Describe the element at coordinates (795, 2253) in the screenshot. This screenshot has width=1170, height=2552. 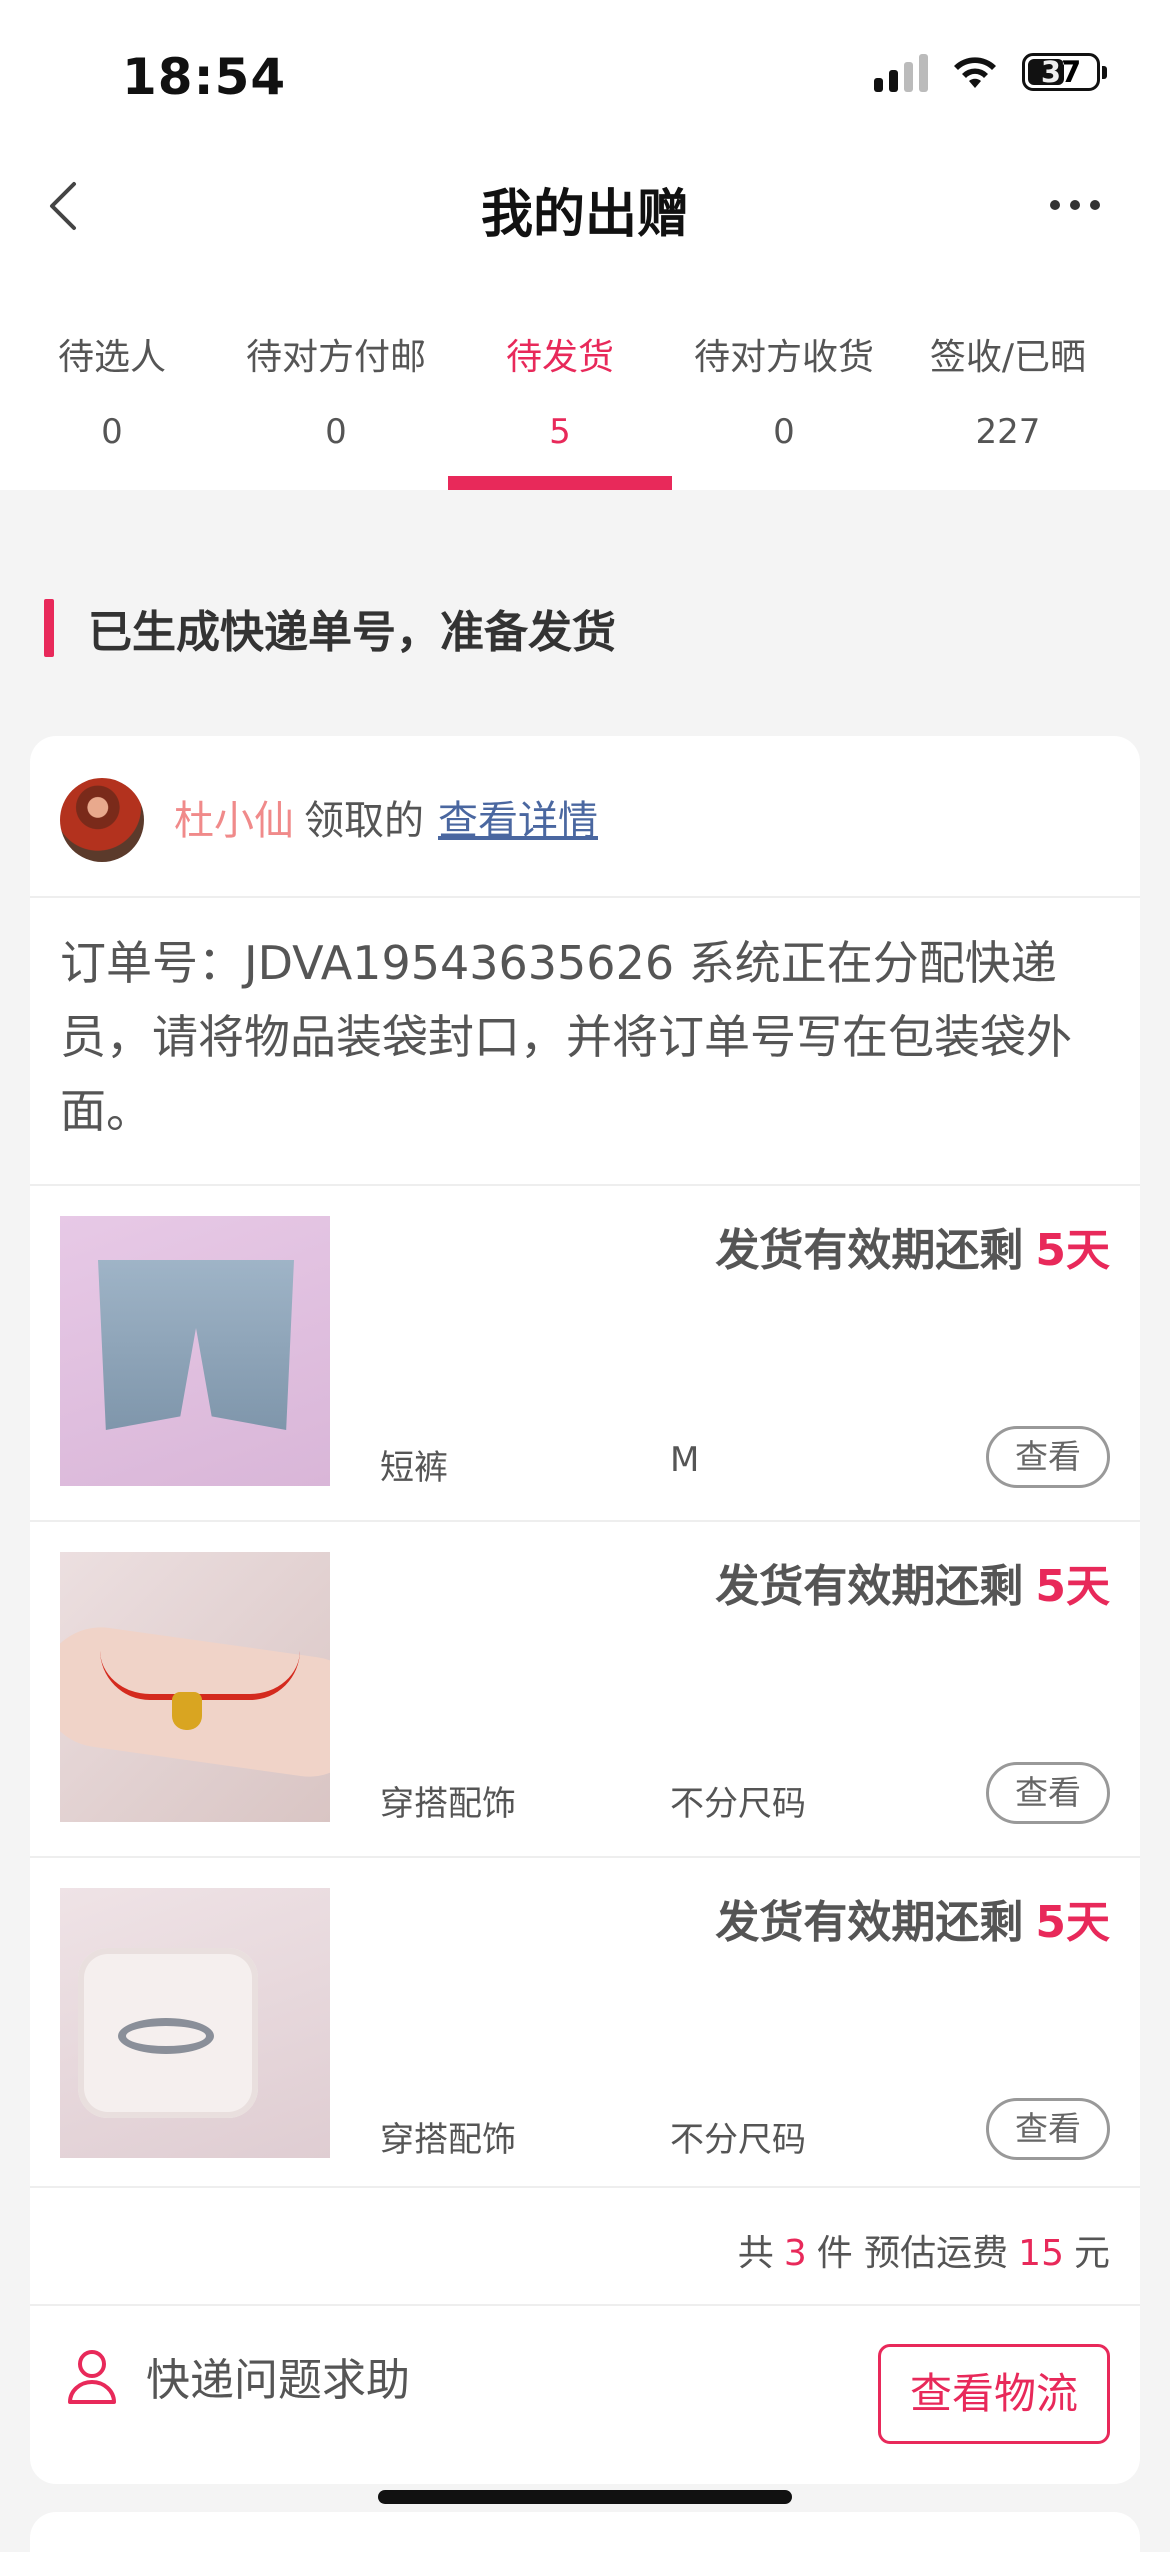
I see `item-count: 3` at that location.